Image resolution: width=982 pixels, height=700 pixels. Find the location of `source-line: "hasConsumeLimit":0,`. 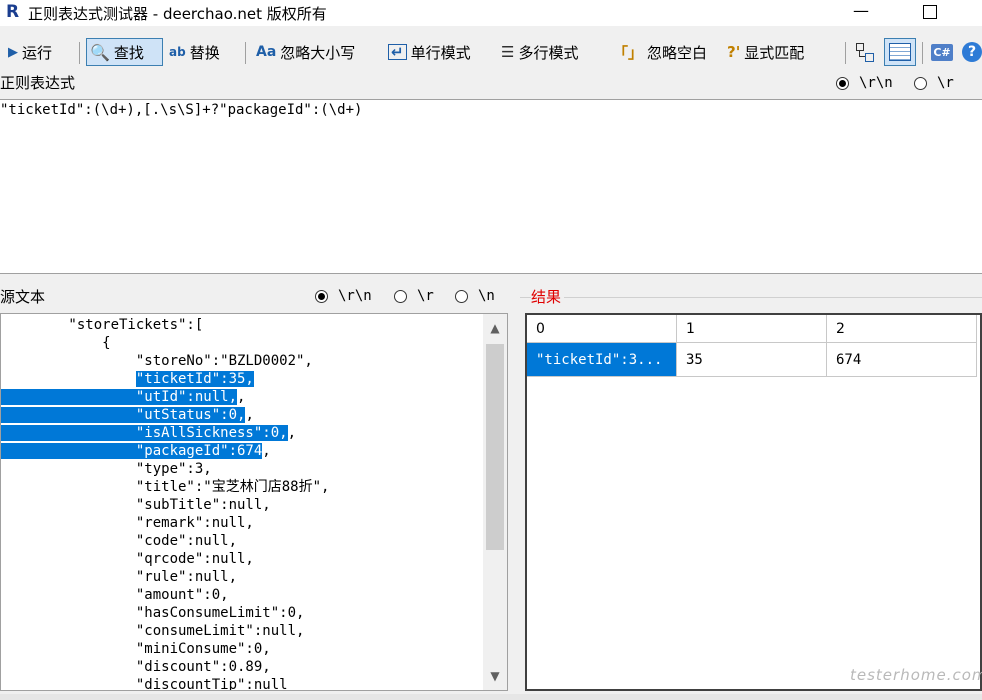

source-line: "hasConsumeLimit":0, is located at coordinates (242, 613).